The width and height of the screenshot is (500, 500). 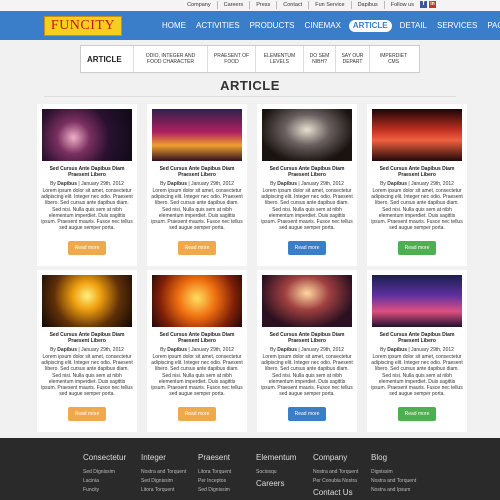 I want to click on top-link-press: Press, so click(x=264, y=5).